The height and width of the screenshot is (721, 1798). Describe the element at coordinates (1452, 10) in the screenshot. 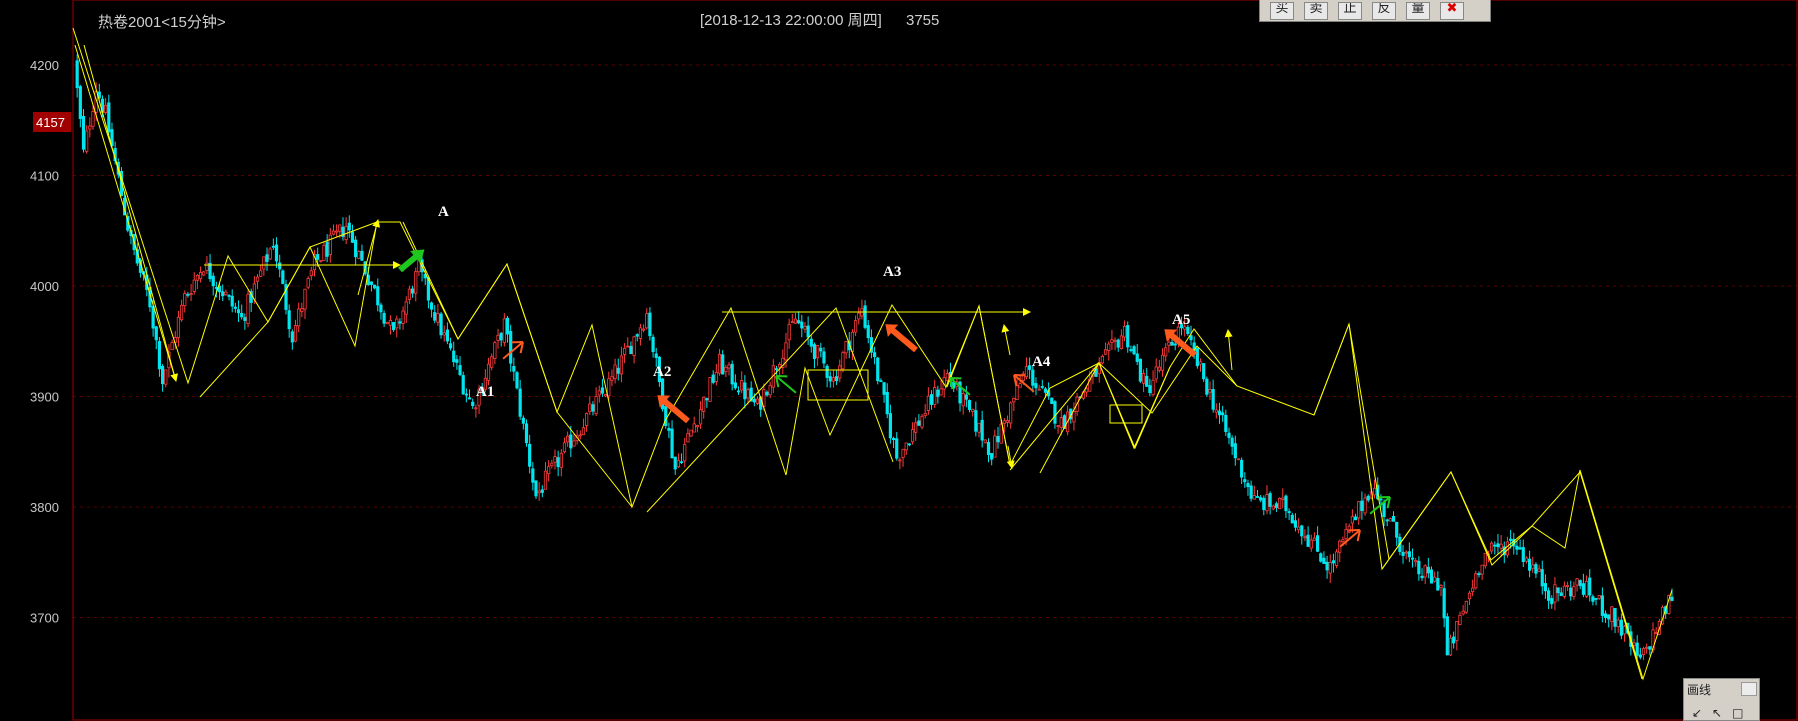

I see `close-icon: ✖` at that location.